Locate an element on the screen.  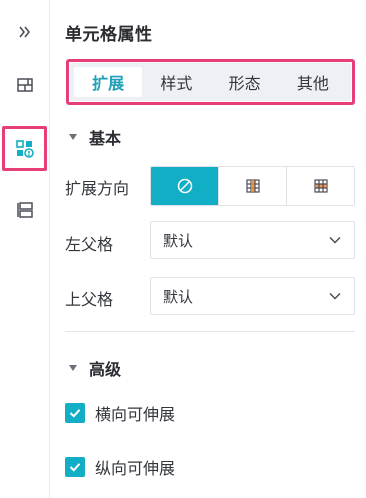
no-expand-icon is located at coordinates (184, 186).